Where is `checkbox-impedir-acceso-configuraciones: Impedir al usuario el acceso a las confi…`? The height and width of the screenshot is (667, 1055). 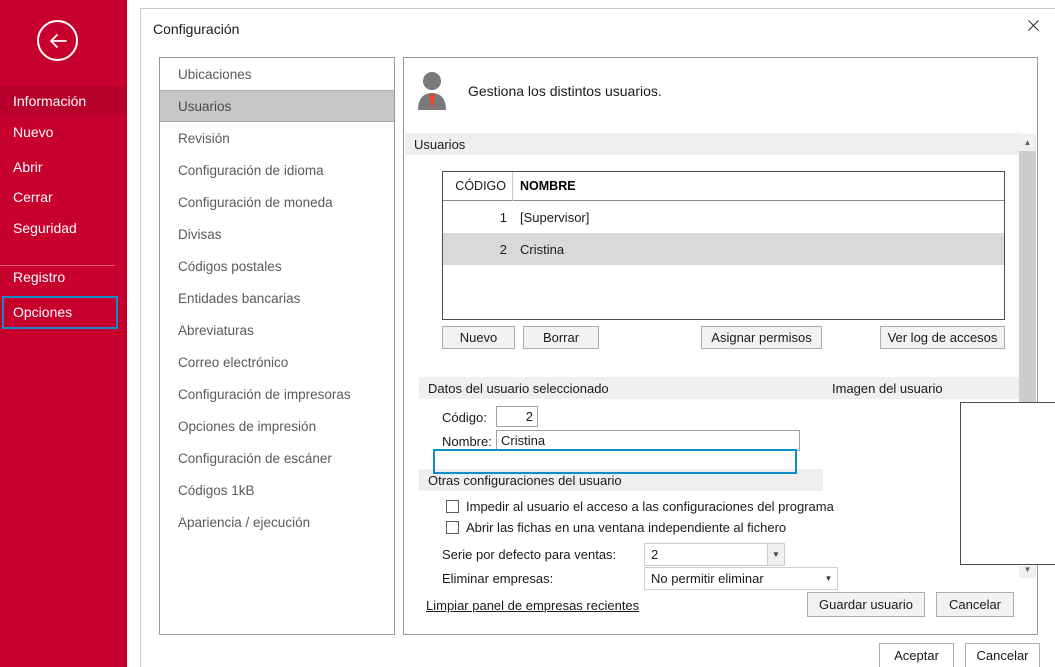
checkbox-impedir-acceso-configuraciones: Impedir al usuario el acceso a las confi… is located at coordinates (640, 506).